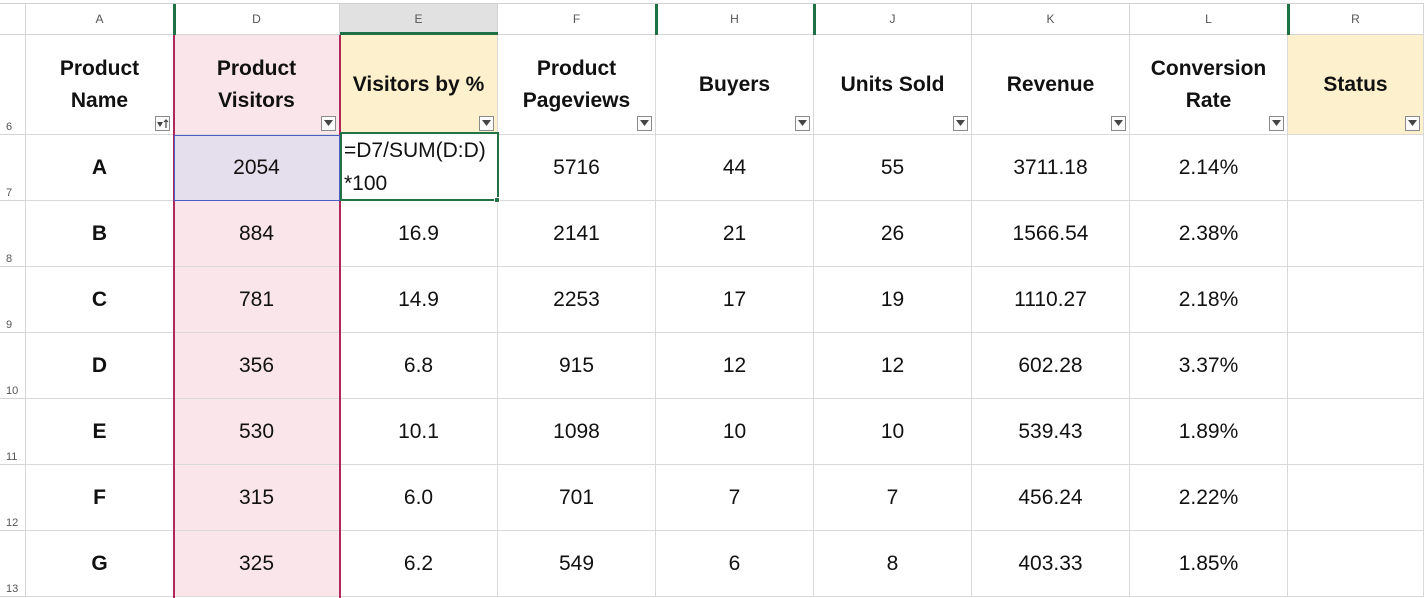 The height and width of the screenshot is (598, 1424). Describe the element at coordinates (257, 85) in the screenshot. I see `header-product-visitors: Product Visitors` at that location.